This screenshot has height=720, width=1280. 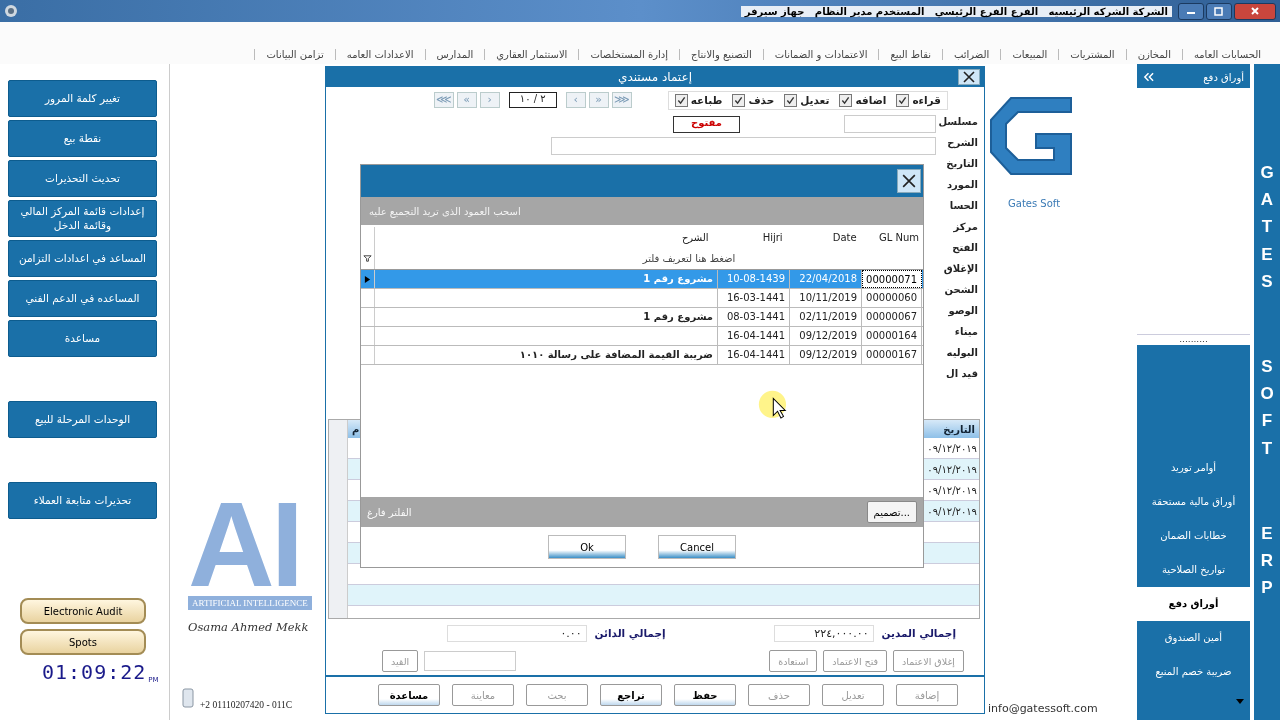 What do you see at coordinates (823, 237) in the screenshot?
I see `column-header: Date` at bounding box center [823, 237].